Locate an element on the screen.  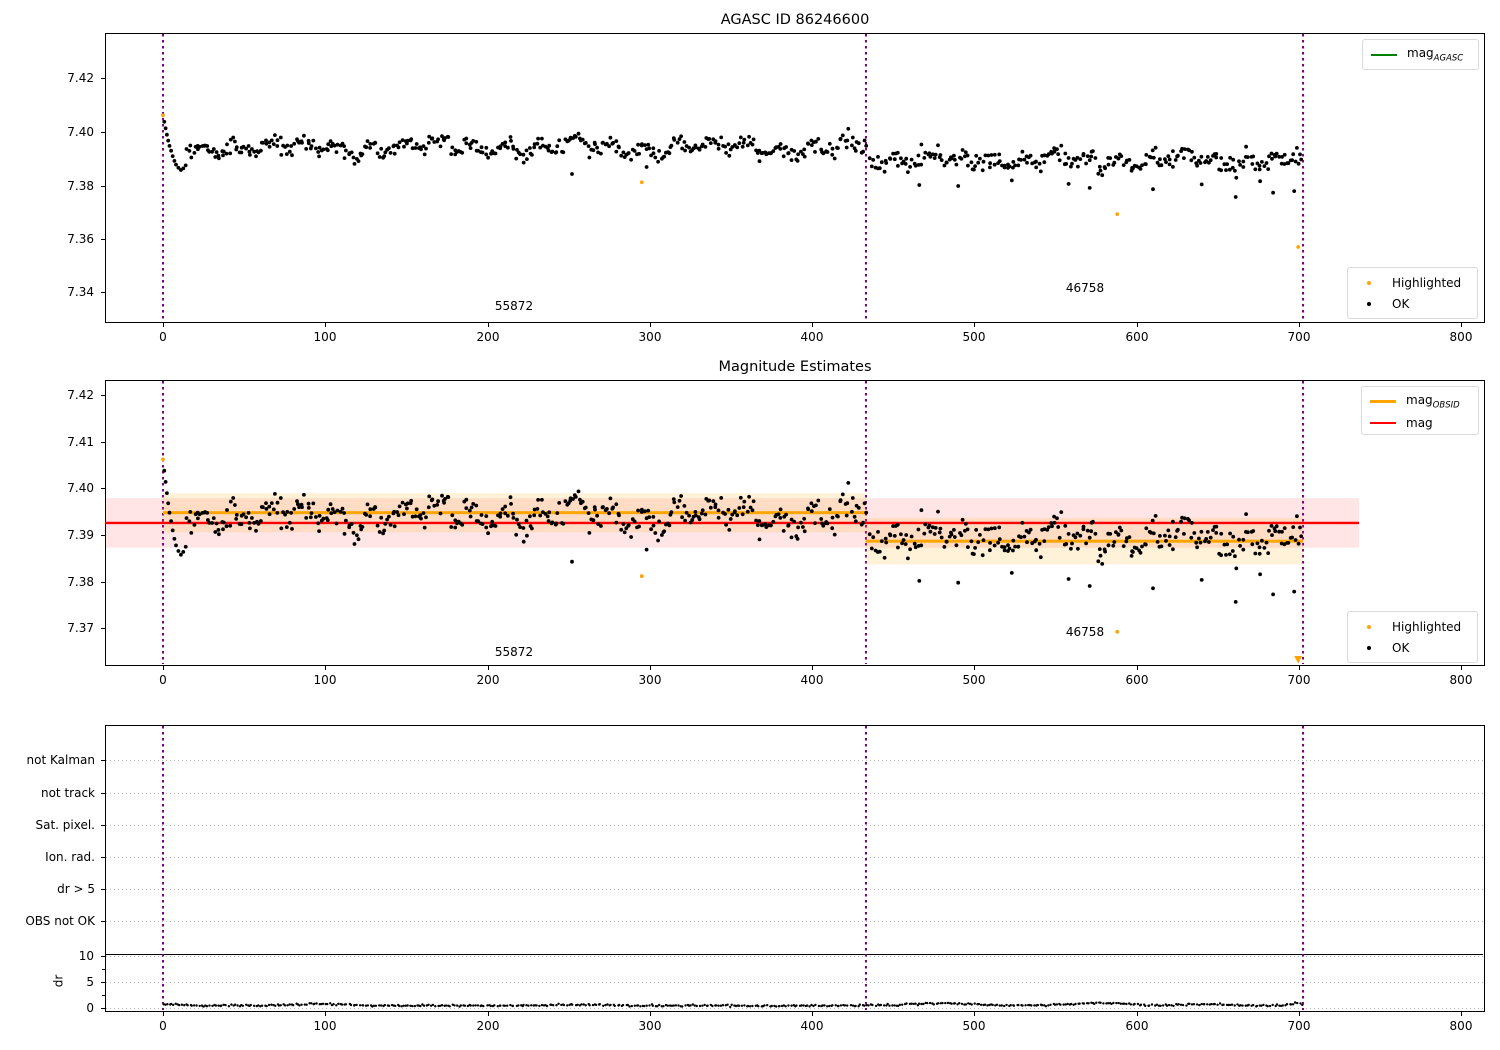
flag-label-obs-not-ok: OBS not OK is located at coordinates (60, 921).